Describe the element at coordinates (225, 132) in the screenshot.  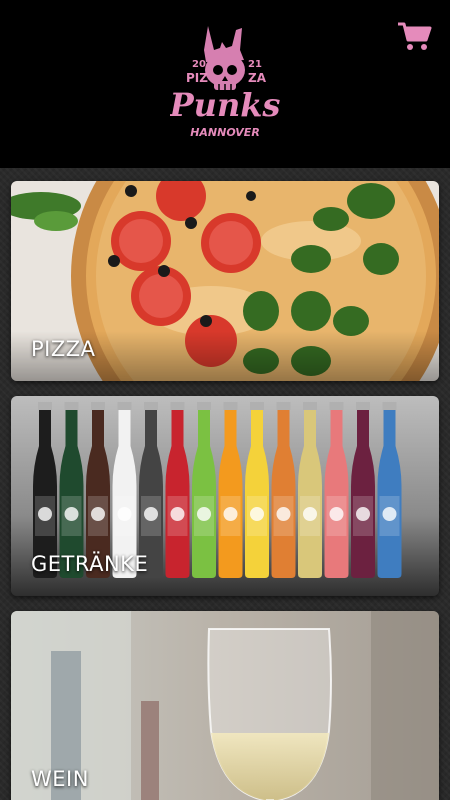
I see `logo-city: HANNOVER` at that location.